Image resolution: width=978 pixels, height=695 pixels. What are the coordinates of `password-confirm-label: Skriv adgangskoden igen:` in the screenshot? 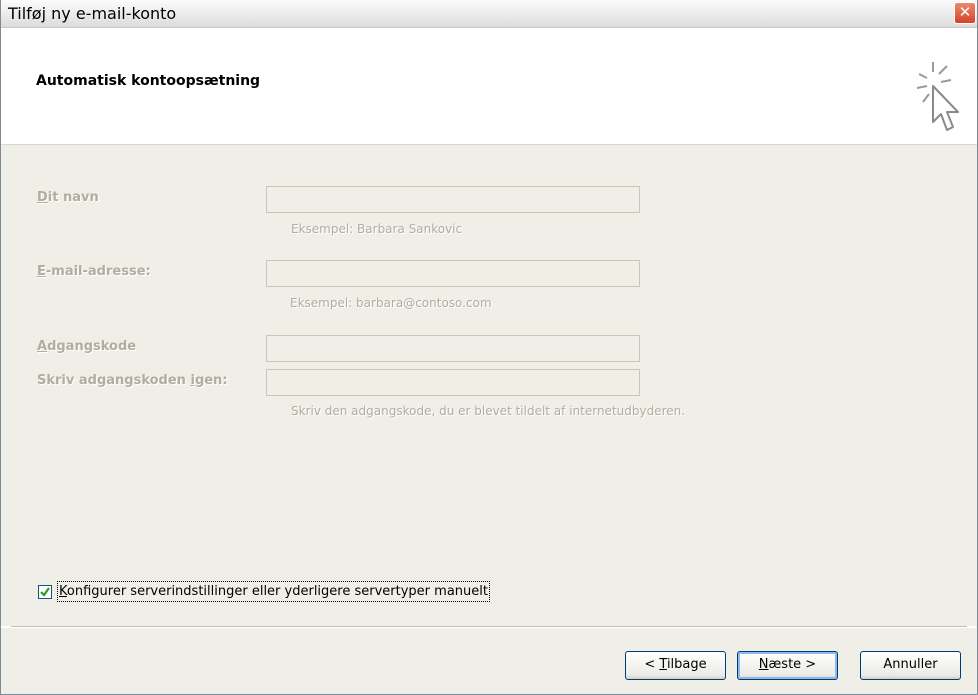 It's located at (132, 380).